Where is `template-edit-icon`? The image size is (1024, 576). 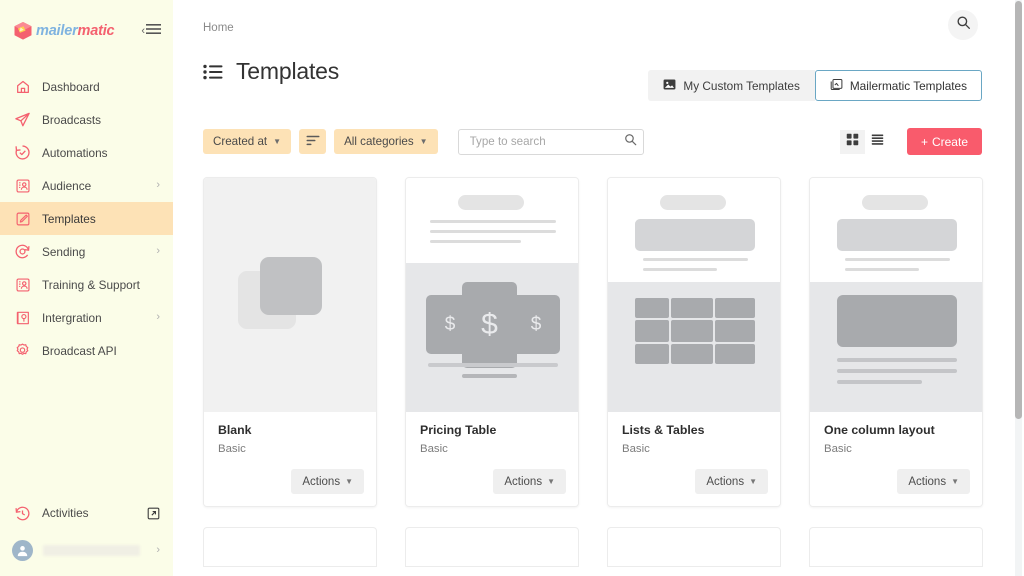
template-edit-icon is located at coordinates (22, 218).